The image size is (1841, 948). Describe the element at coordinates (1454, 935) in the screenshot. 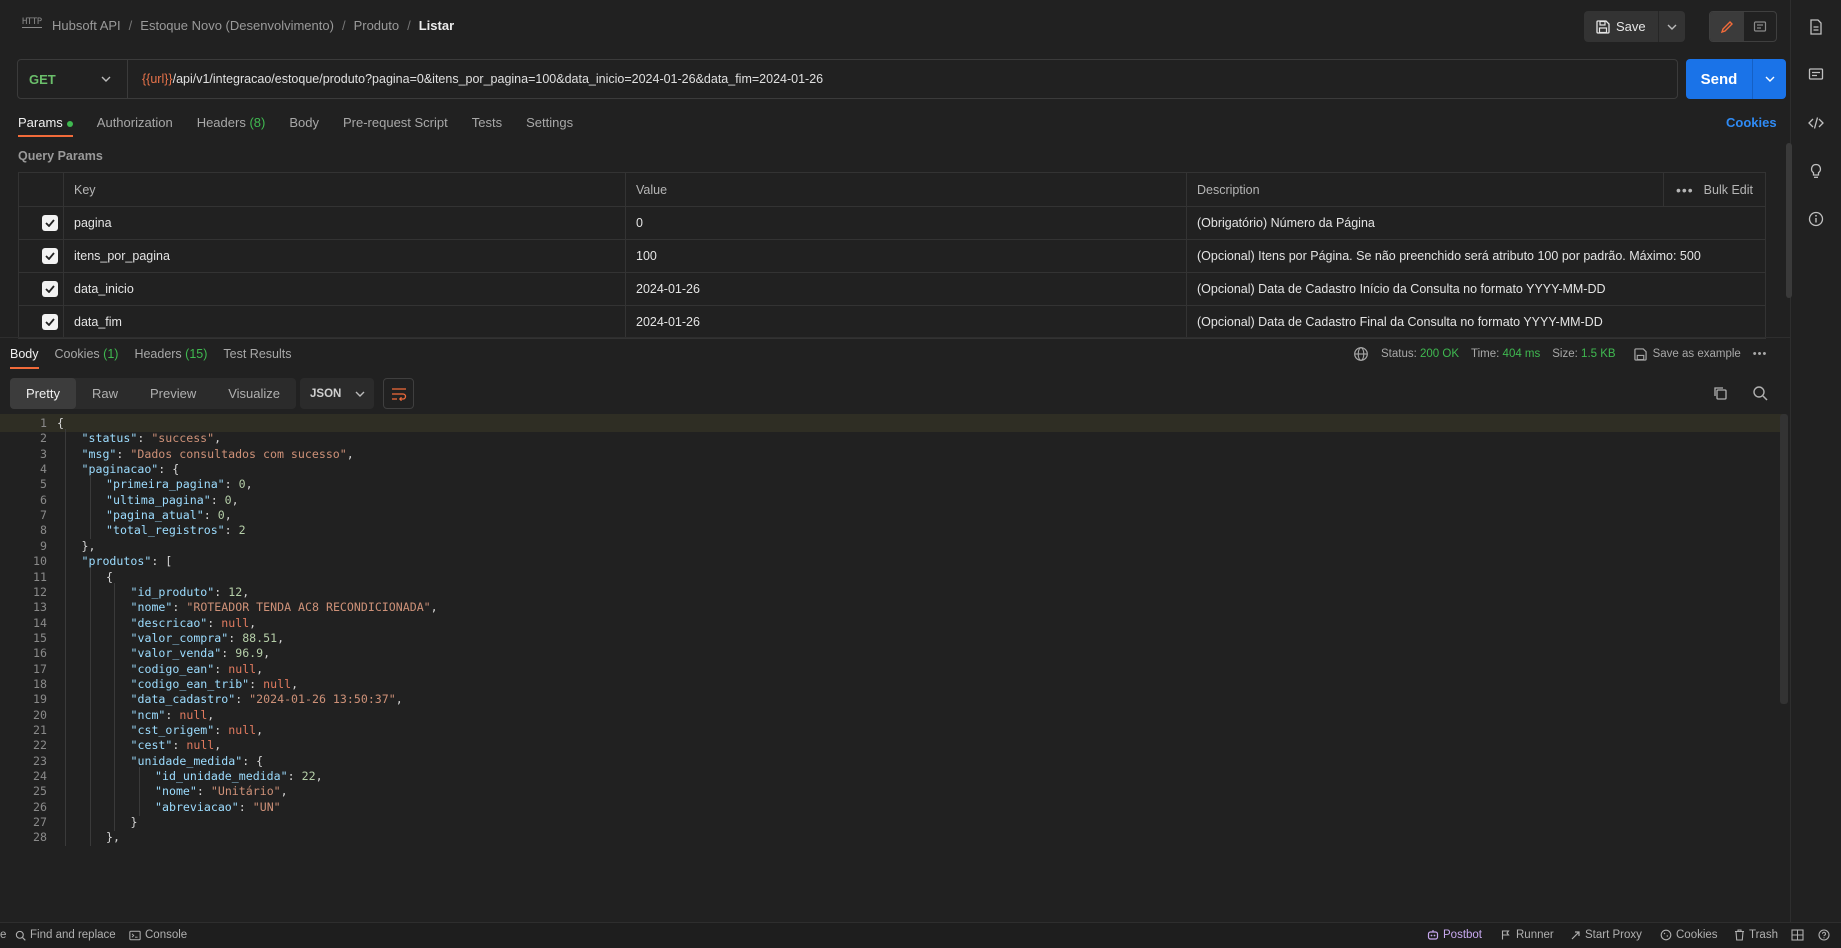

I see `postbot-button: Postbot` at that location.